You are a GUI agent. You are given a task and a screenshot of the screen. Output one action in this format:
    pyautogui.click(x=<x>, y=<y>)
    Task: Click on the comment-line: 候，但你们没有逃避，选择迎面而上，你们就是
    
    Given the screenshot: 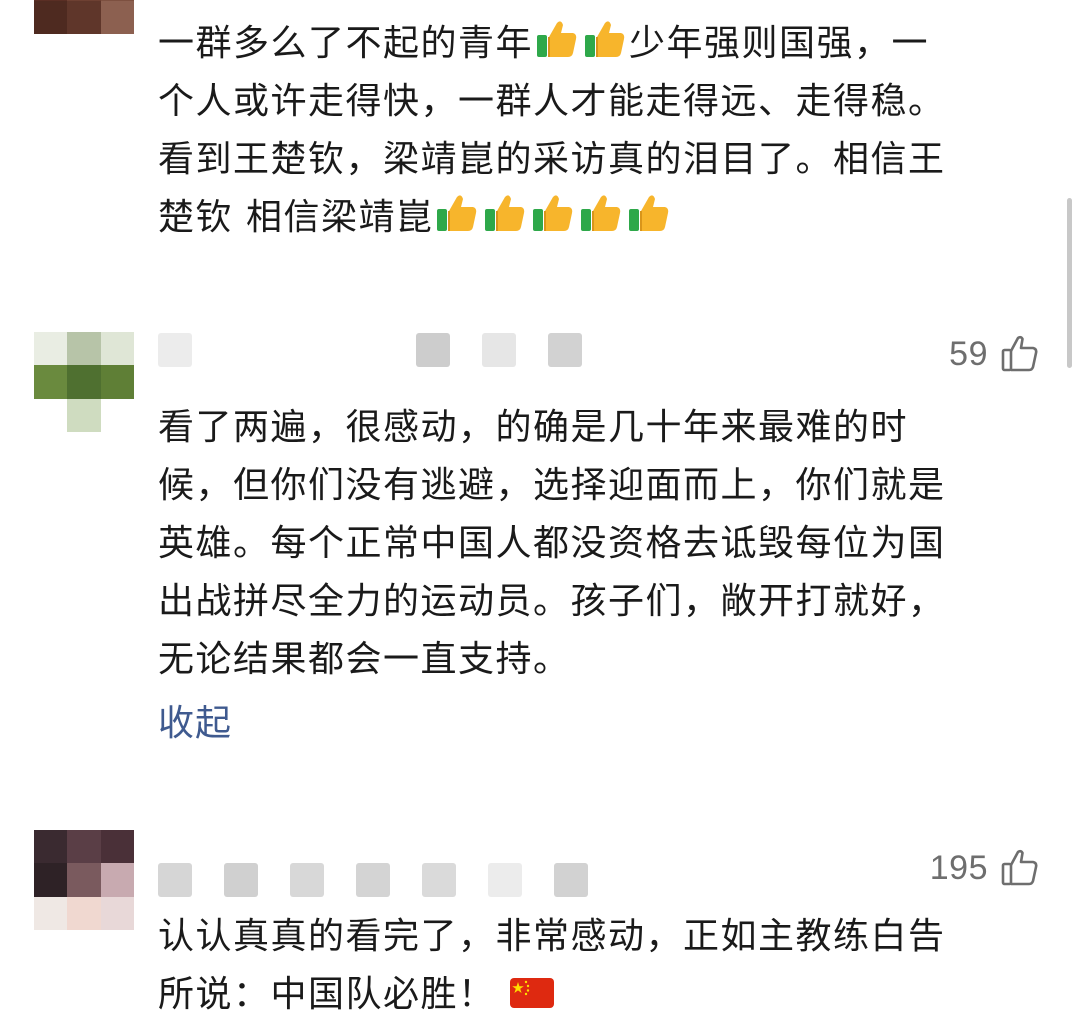 What is the action you would take?
    pyautogui.click(x=552, y=485)
    